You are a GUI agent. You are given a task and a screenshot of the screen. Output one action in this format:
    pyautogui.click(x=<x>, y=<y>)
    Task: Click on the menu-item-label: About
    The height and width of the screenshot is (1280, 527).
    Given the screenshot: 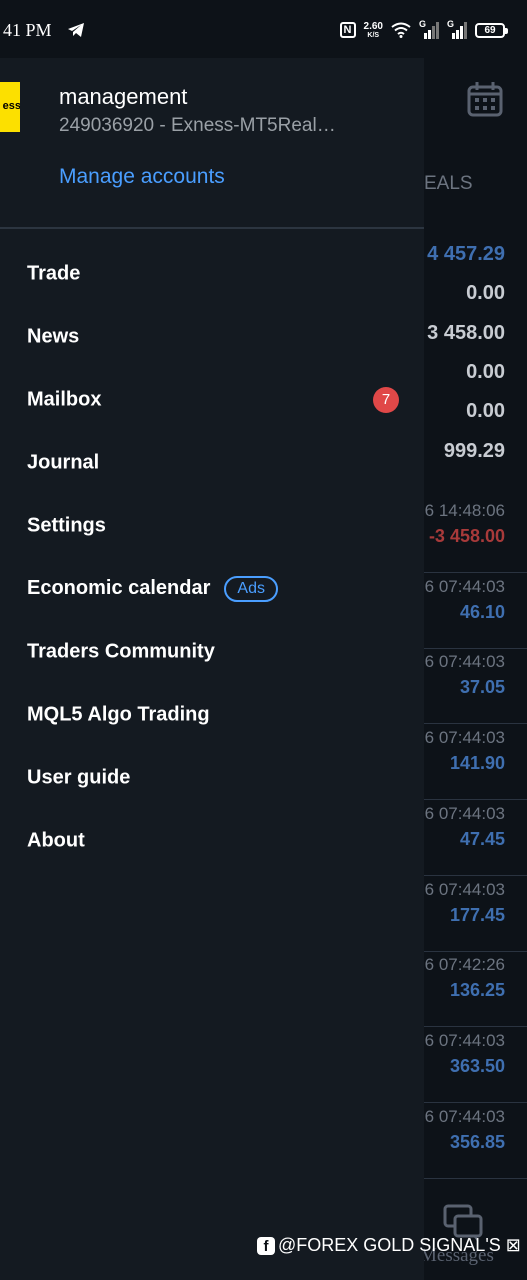 What is the action you would take?
    pyautogui.click(x=56, y=840)
    